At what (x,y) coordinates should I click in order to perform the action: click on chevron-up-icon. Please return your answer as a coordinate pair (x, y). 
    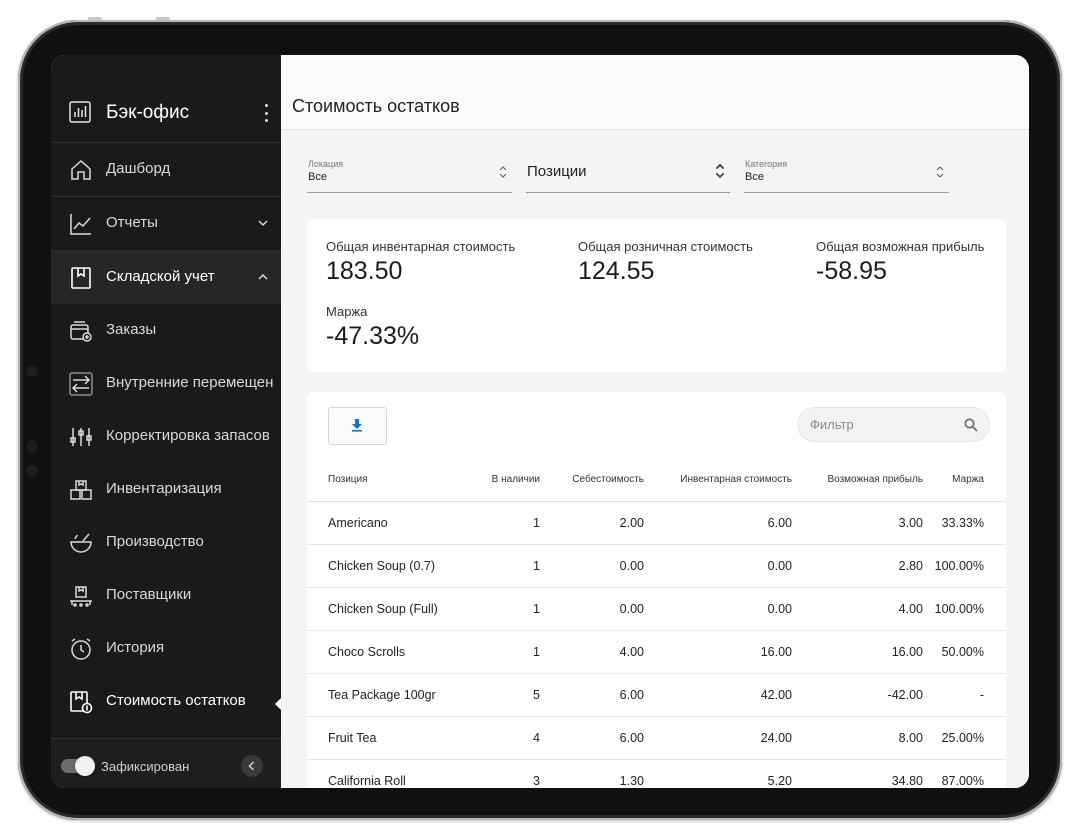
    Looking at the image, I should click on (263, 276).